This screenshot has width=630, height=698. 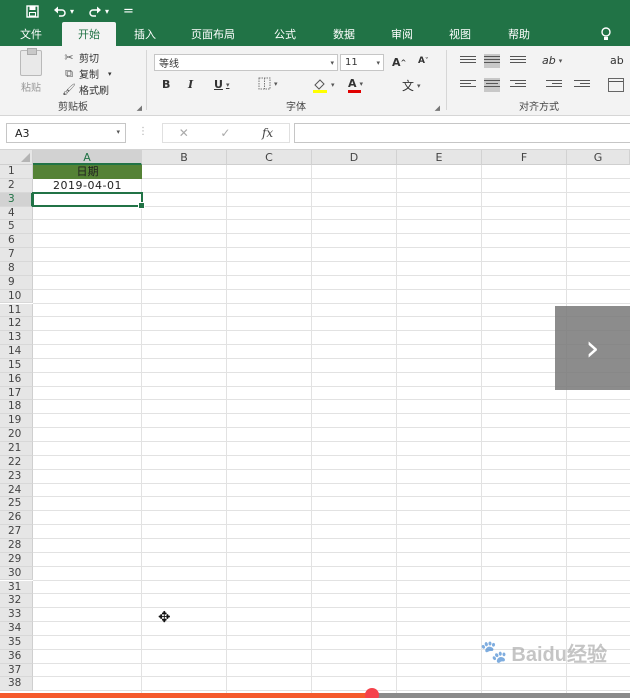 I want to click on row-header: 24, so click(x=16, y=490).